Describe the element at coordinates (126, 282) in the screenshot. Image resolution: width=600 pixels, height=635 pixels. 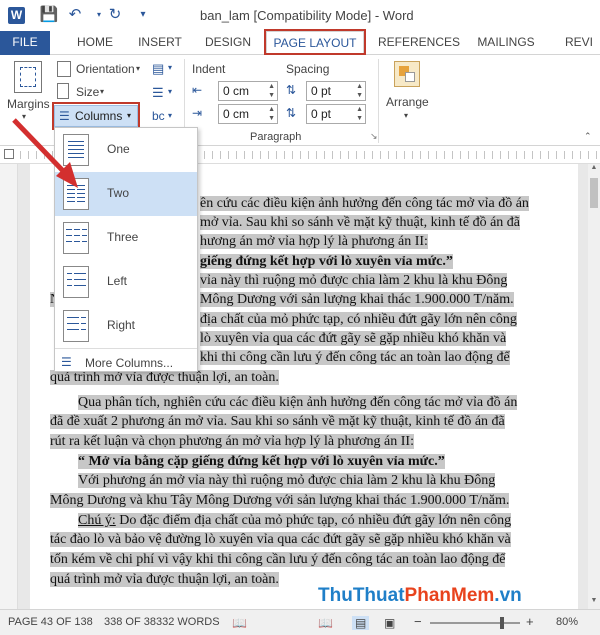
I see `columns-option-left: Left` at that location.